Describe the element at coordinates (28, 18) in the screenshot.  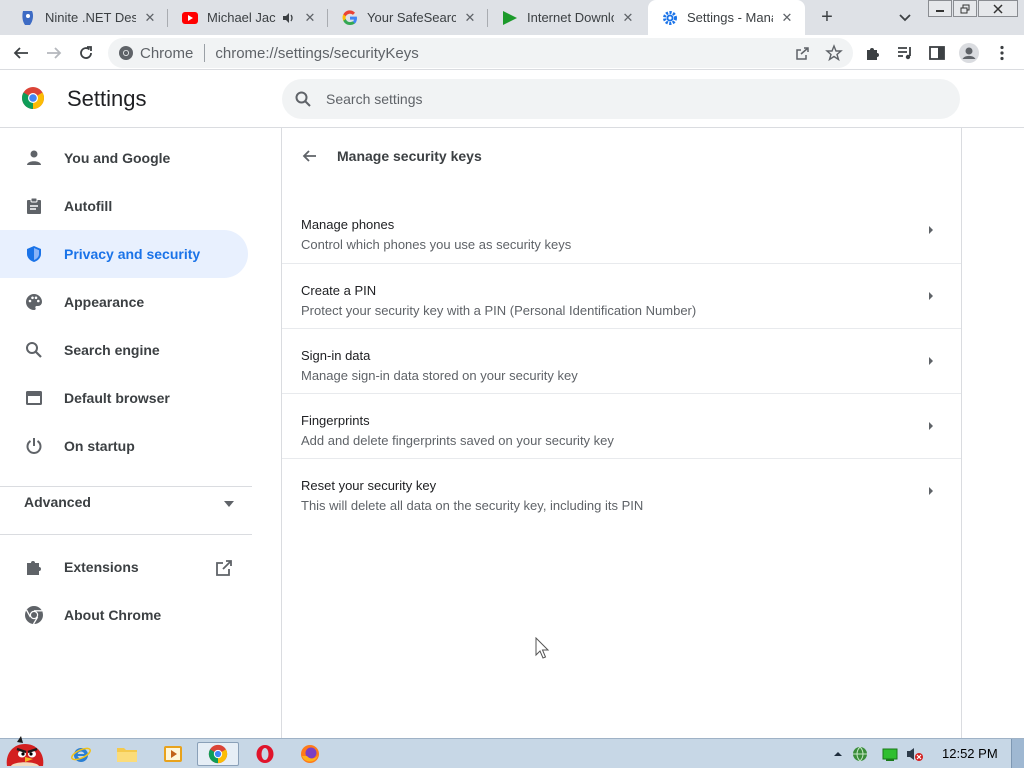
I see `ninite-icon` at that location.